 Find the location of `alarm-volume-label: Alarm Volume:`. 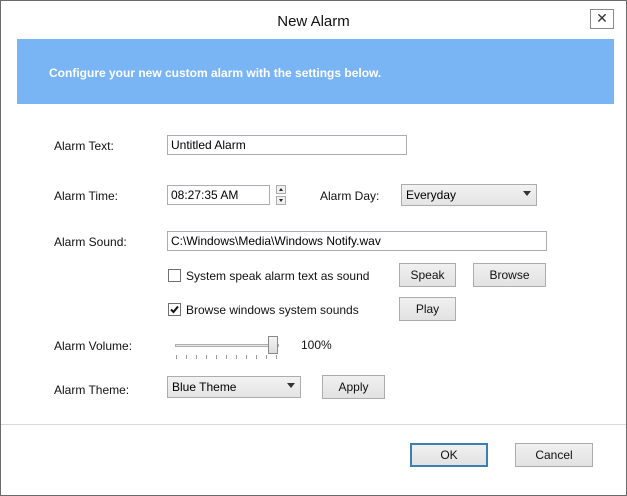

alarm-volume-label: Alarm Volume: is located at coordinates (93, 346).